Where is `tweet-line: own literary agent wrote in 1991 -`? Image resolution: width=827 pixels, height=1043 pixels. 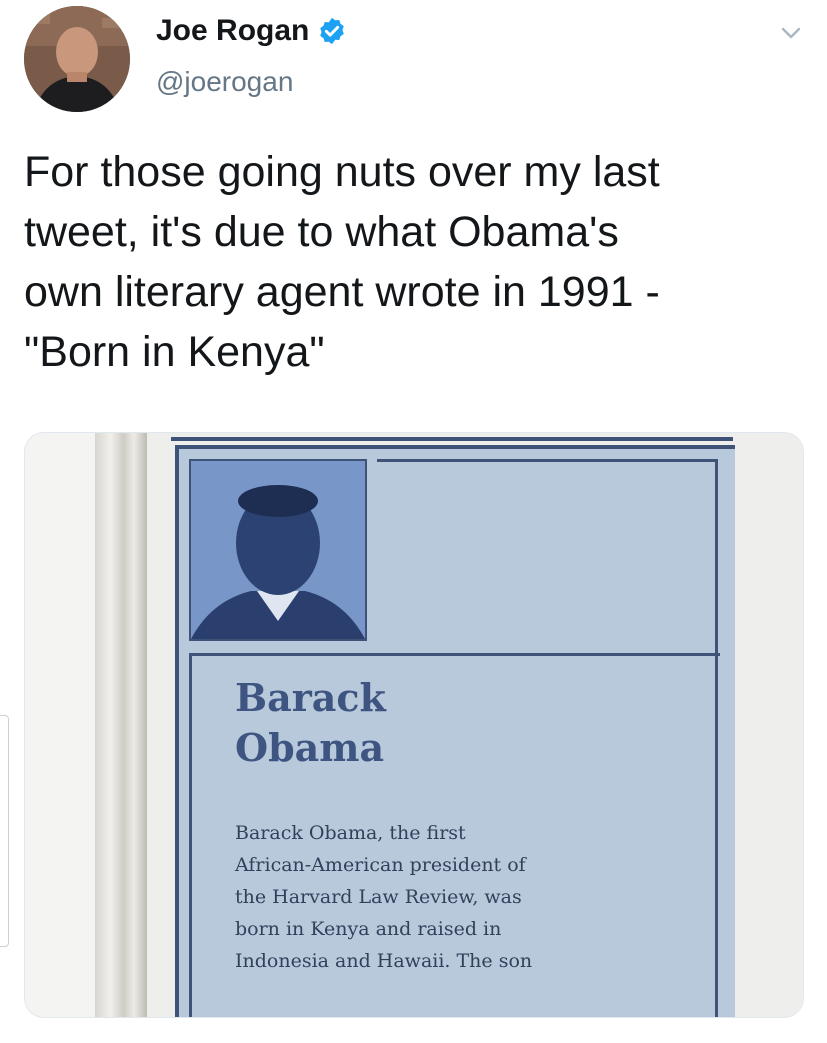
tweet-line: own literary agent wrote in 1991 - is located at coordinates (342, 292).